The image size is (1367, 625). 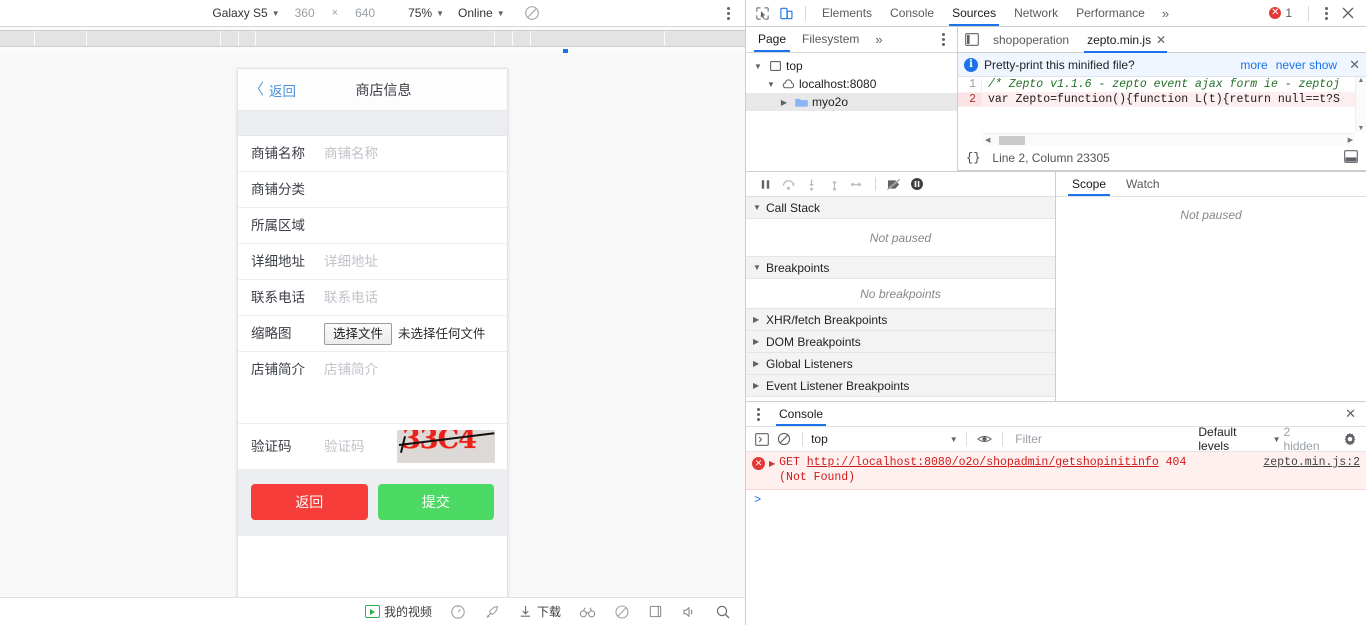 I want to click on drawer-tab-console: Console, so click(x=801, y=414).